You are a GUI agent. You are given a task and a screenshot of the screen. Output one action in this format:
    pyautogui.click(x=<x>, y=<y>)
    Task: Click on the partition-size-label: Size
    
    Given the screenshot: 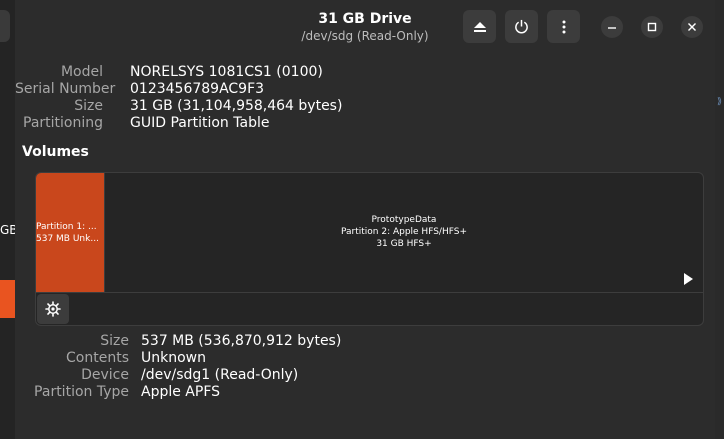 What is the action you would take?
    pyautogui.click(x=114, y=341)
    